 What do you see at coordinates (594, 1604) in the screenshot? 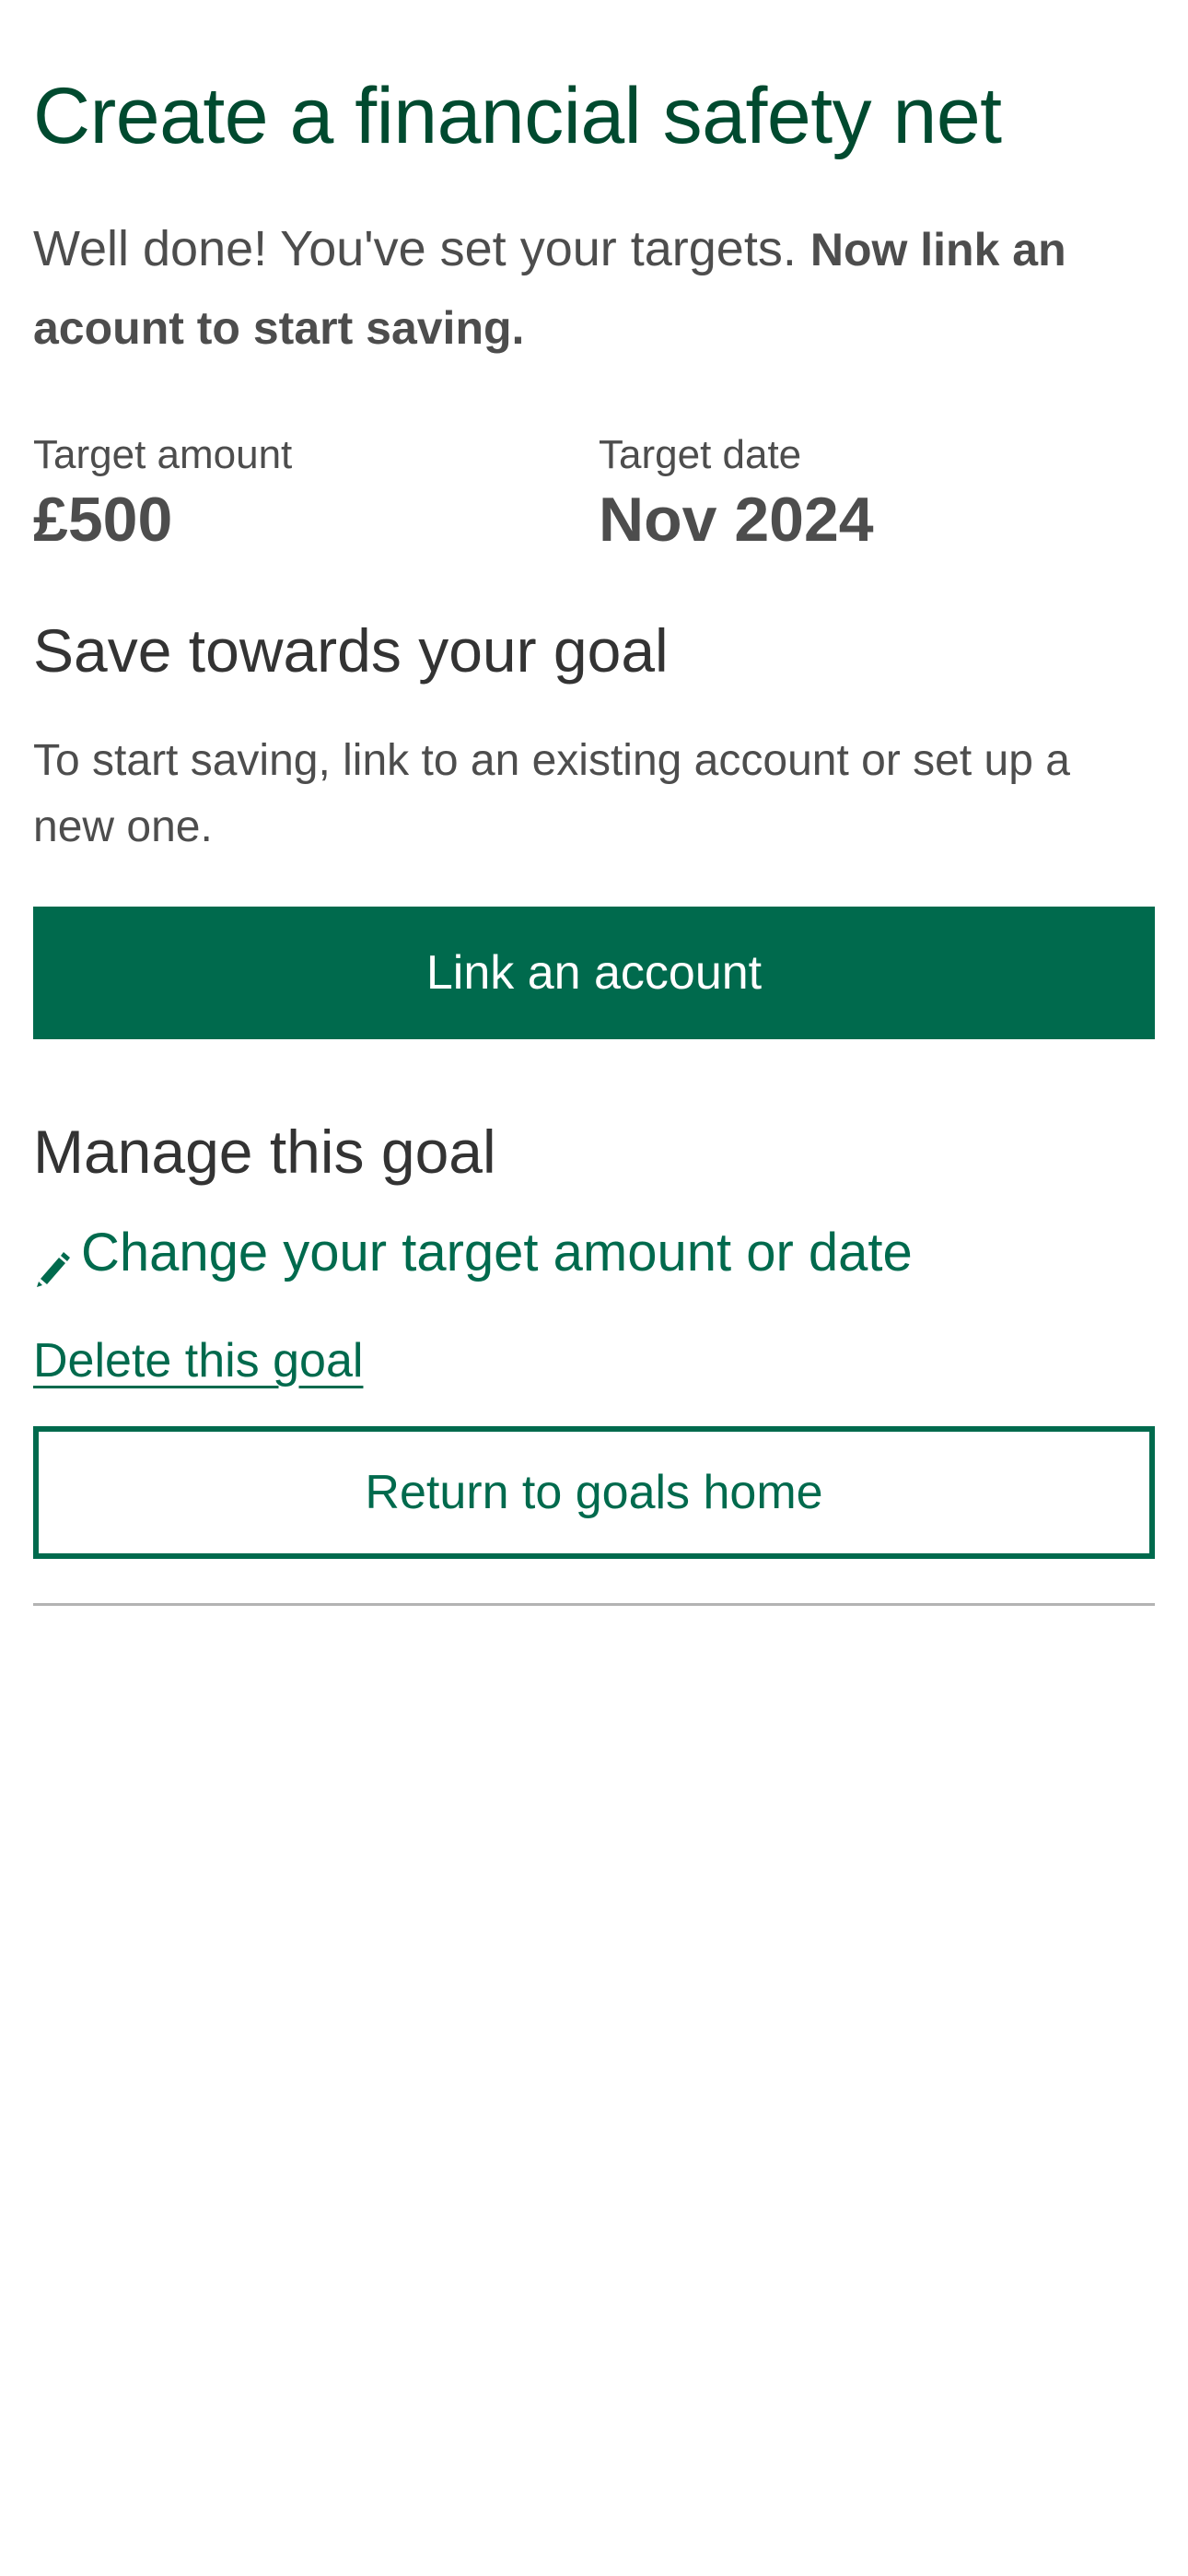
I see `divider` at bounding box center [594, 1604].